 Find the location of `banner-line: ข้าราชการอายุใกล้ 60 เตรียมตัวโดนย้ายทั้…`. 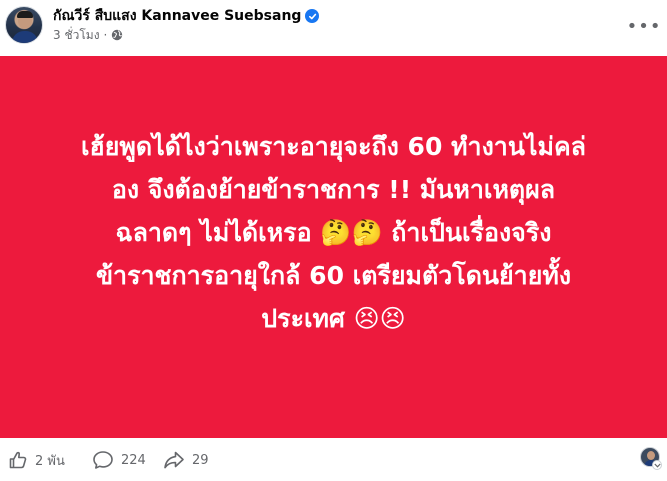

banner-line: ข้าราชการอายุใกล้ 60 เตรียมตัวโดนย้ายทั้… is located at coordinates (333, 275).